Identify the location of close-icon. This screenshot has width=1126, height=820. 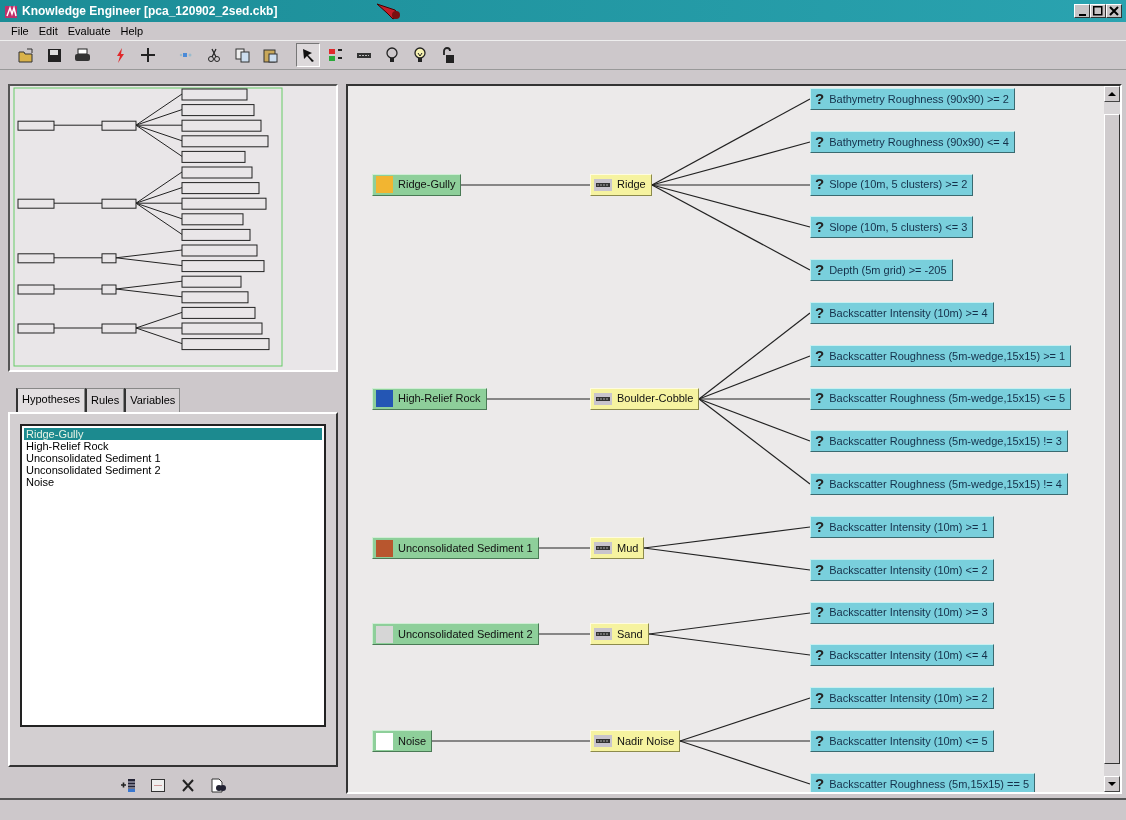
(1114, 11).